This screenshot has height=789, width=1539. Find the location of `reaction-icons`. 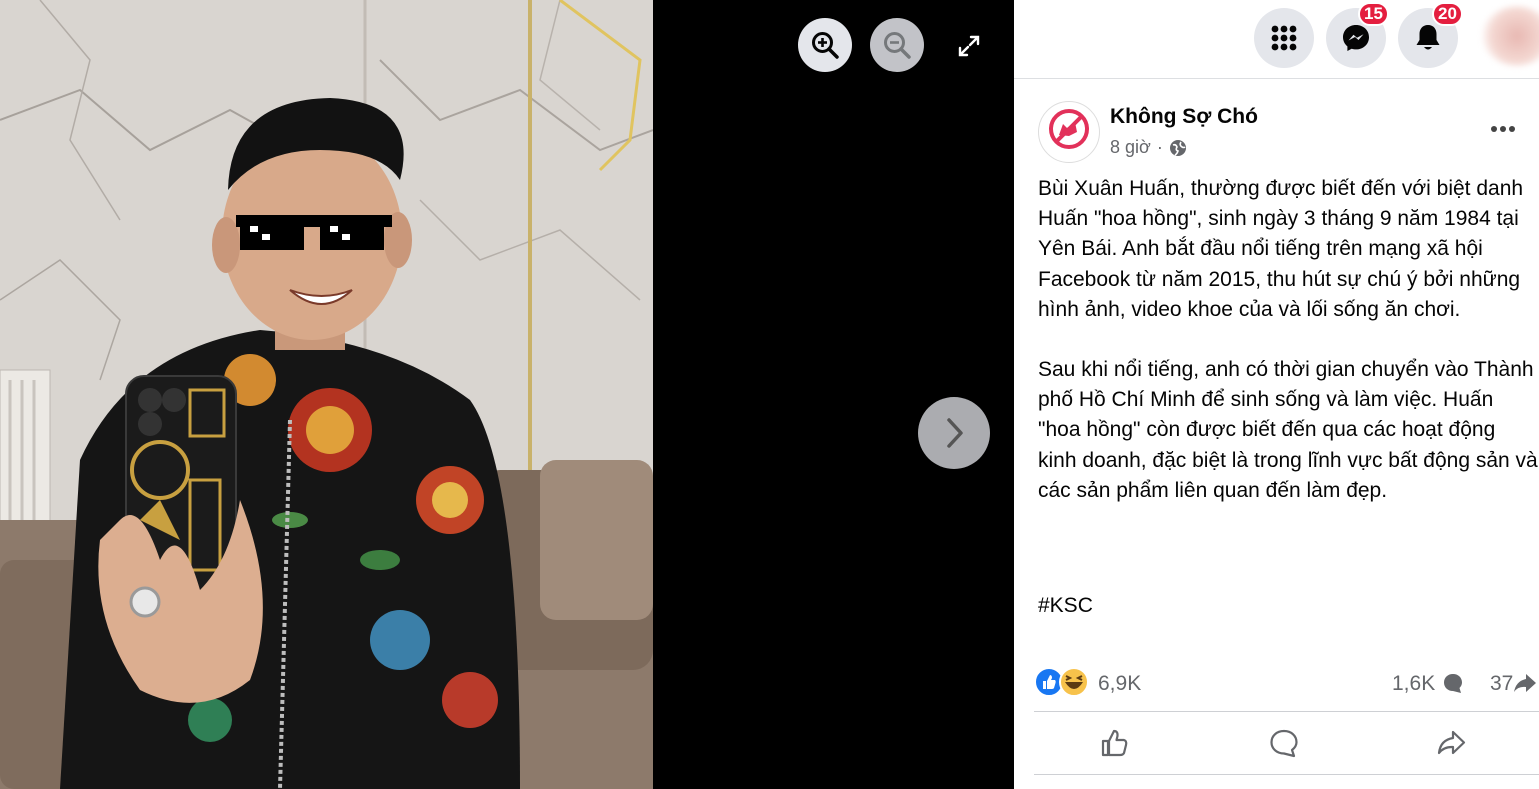

reaction-icons is located at coordinates (1064, 683).